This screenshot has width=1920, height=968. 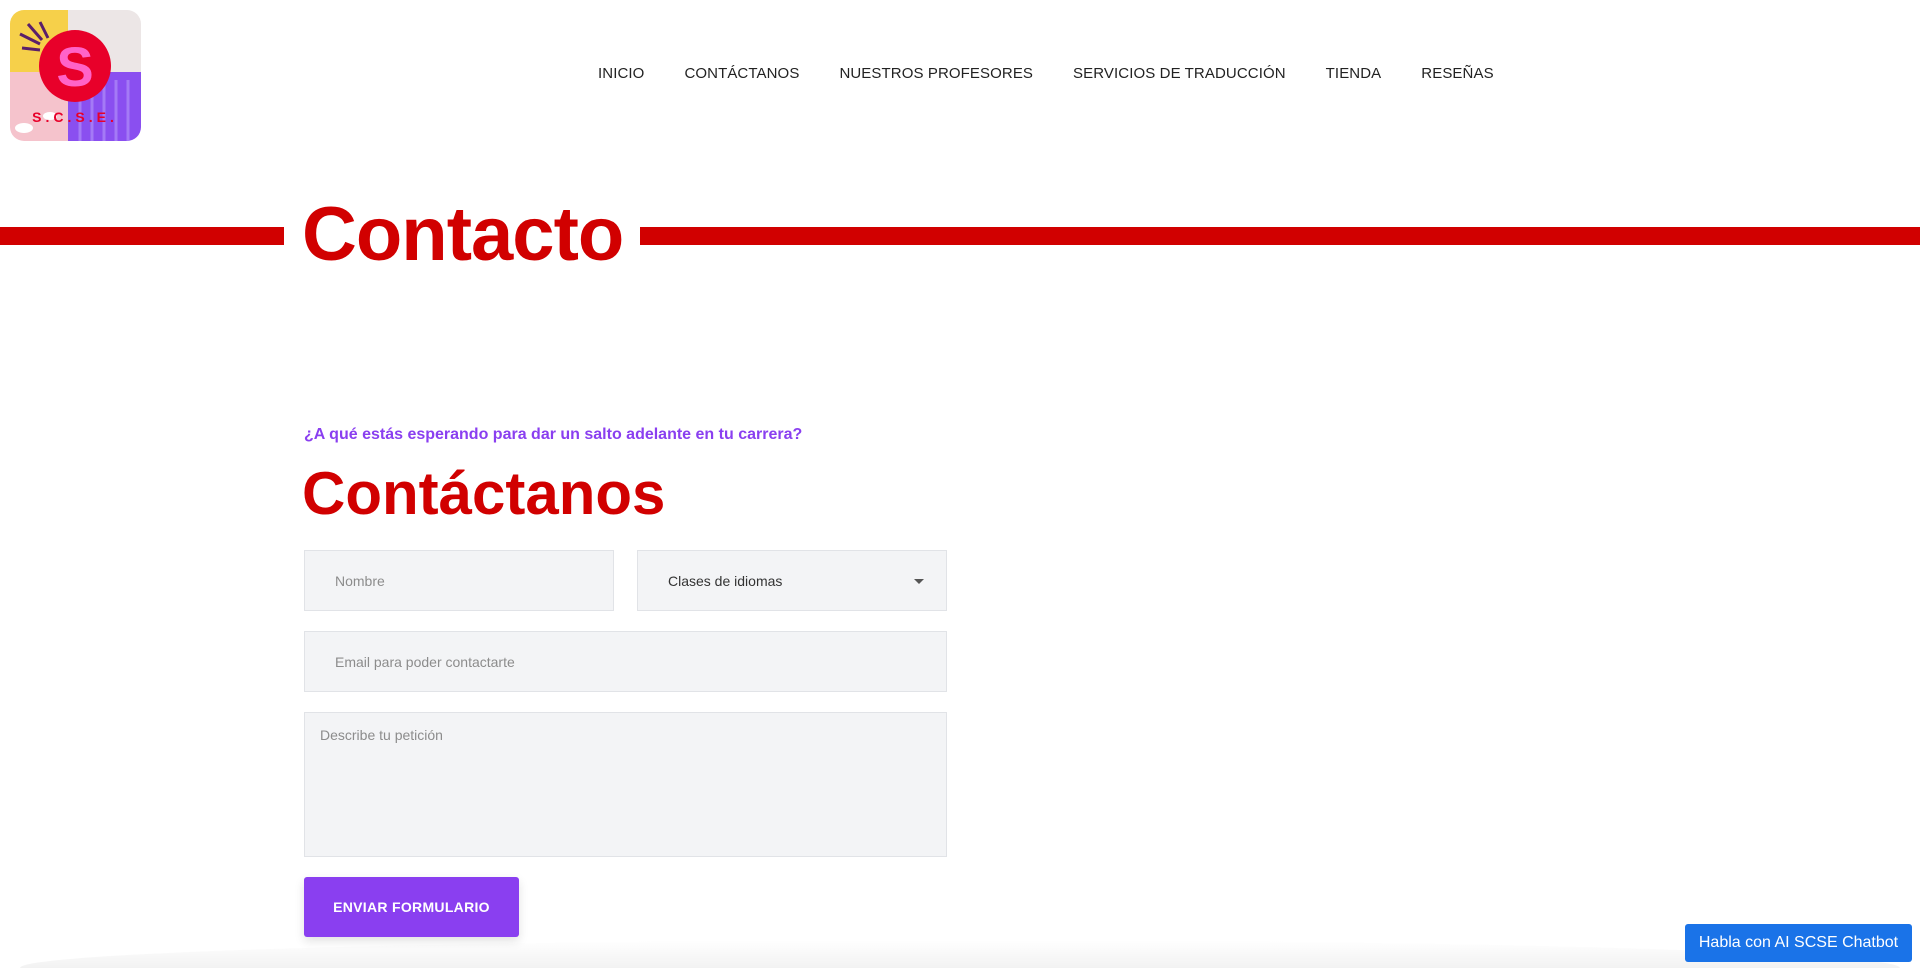 I want to click on submit-form-button: ENVIAR FORMULARIO, so click(x=411, y=907).